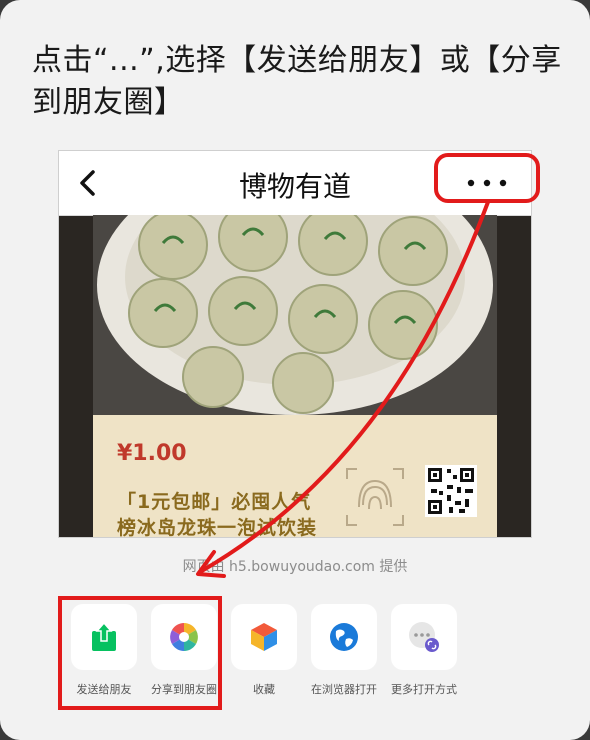 Image resolution: width=590 pixels, height=740 pixels. What do you see at coordinates (108, 102) in the screenshot?
I see `instruction-line-2: 到朋友圈】` at bounding box center [108, 102].